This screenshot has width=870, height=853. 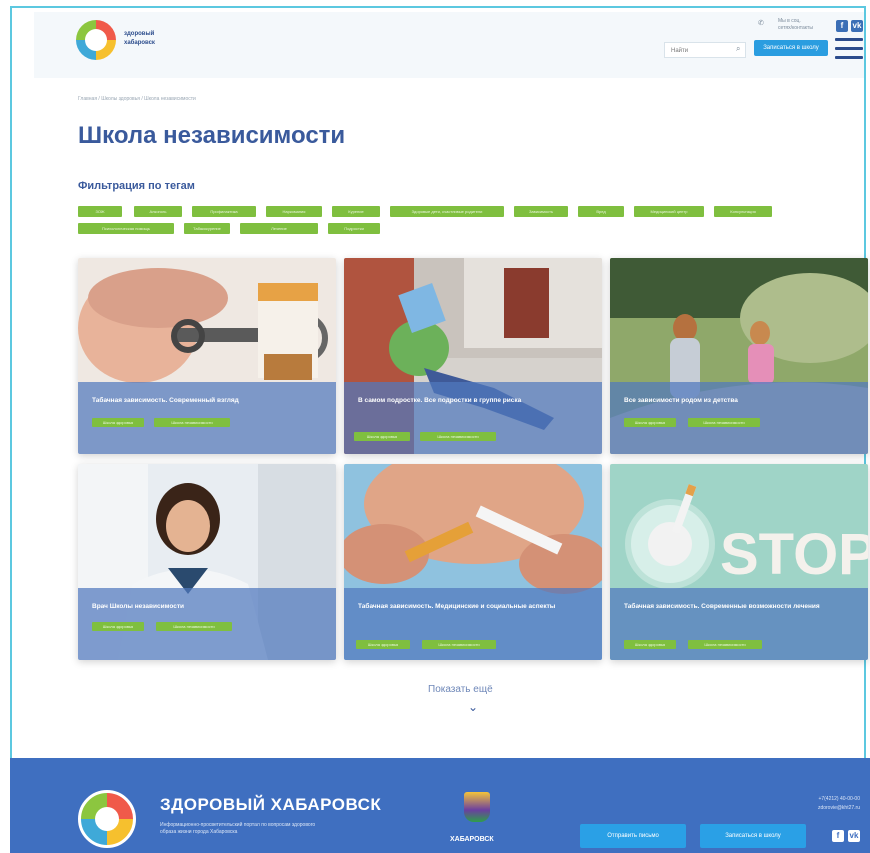 What do you see at coordinates (669, 211) in the screenshot?
I see `tag-filter: Медицинский центр` at bounding box center [669, 211].